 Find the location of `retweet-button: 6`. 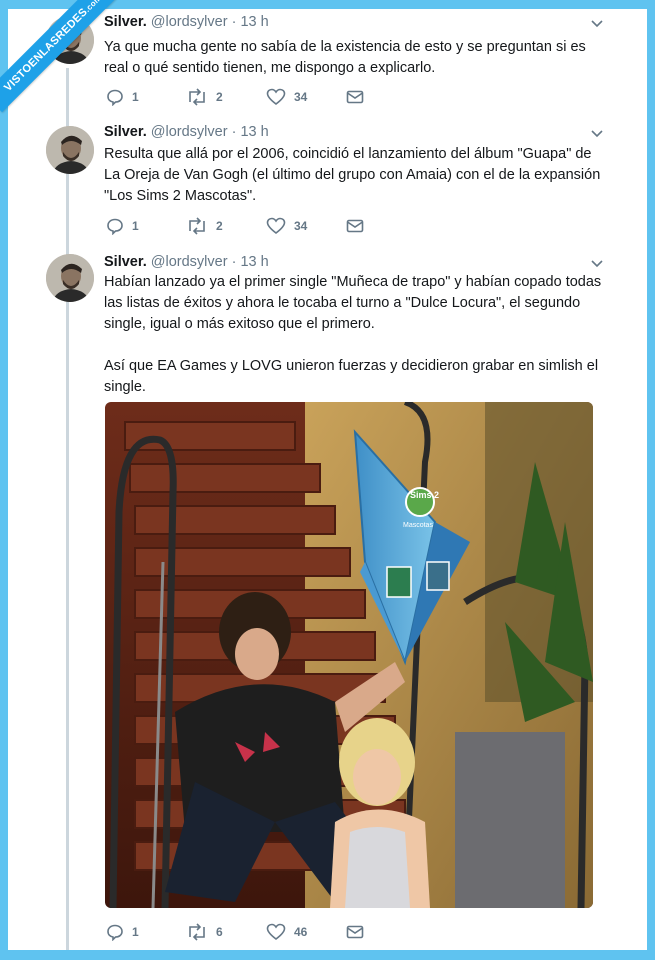

retweet-button: 6 is located at coordinates (204, 932).